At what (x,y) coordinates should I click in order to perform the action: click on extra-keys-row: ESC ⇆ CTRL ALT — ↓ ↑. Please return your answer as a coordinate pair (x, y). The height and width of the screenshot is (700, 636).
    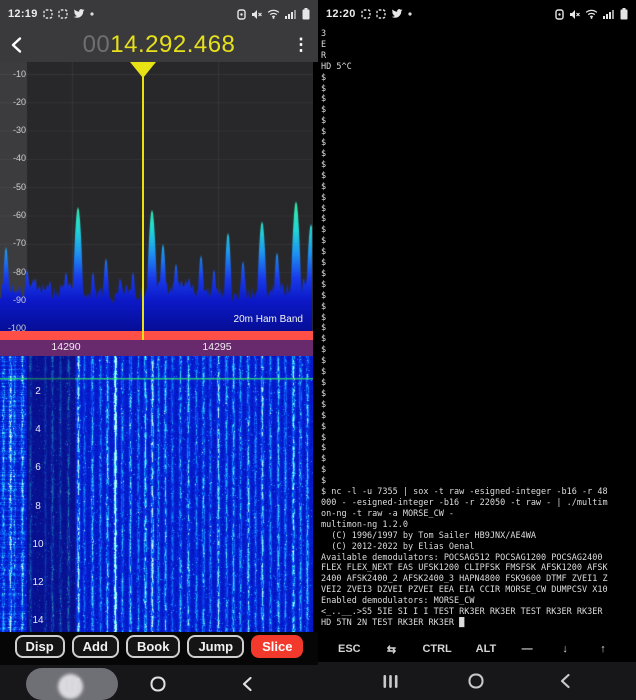
    Looking at the image, I should click on (477, 649).